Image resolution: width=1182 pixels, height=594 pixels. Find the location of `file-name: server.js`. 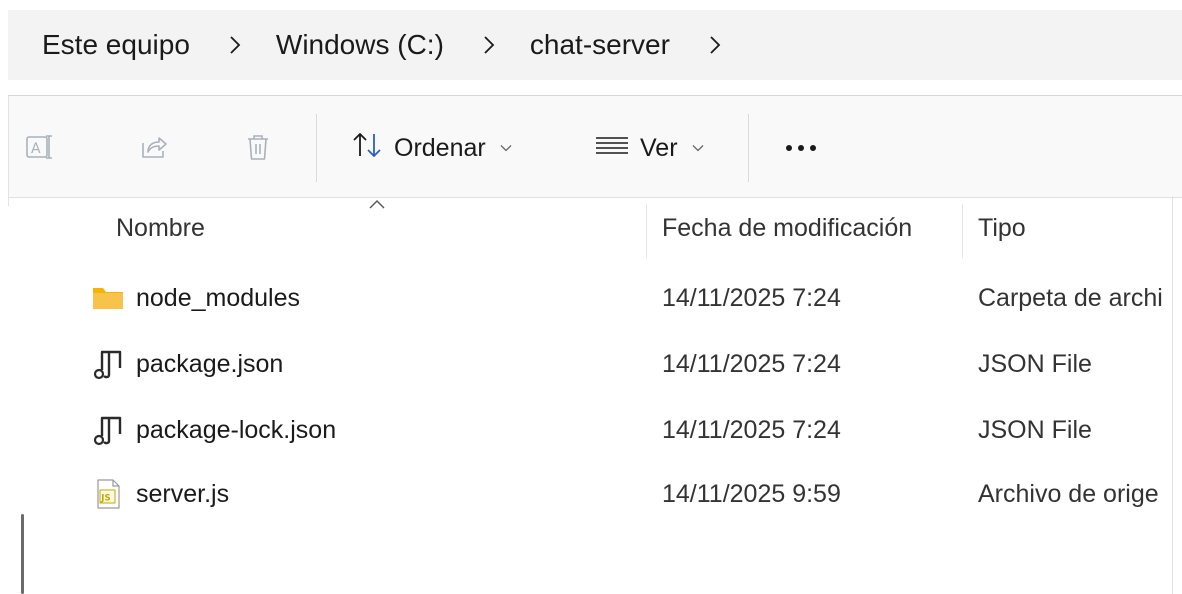

file-name: server.js is located at coordinates (183, 493).